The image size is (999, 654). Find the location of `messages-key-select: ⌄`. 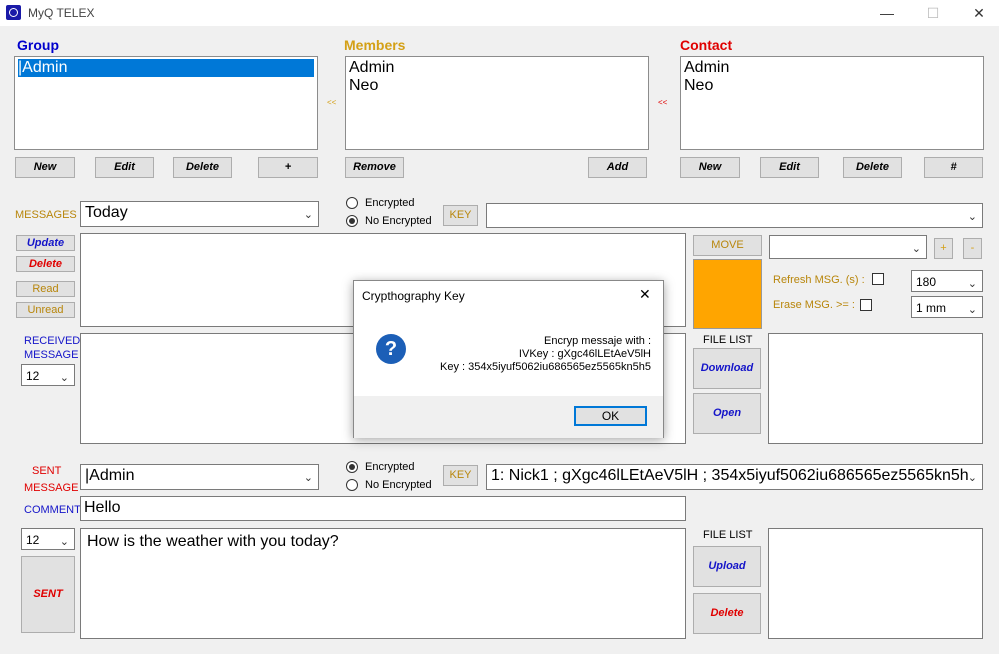

messages-key-select: ⌄ is located at coordinates (734, 215).